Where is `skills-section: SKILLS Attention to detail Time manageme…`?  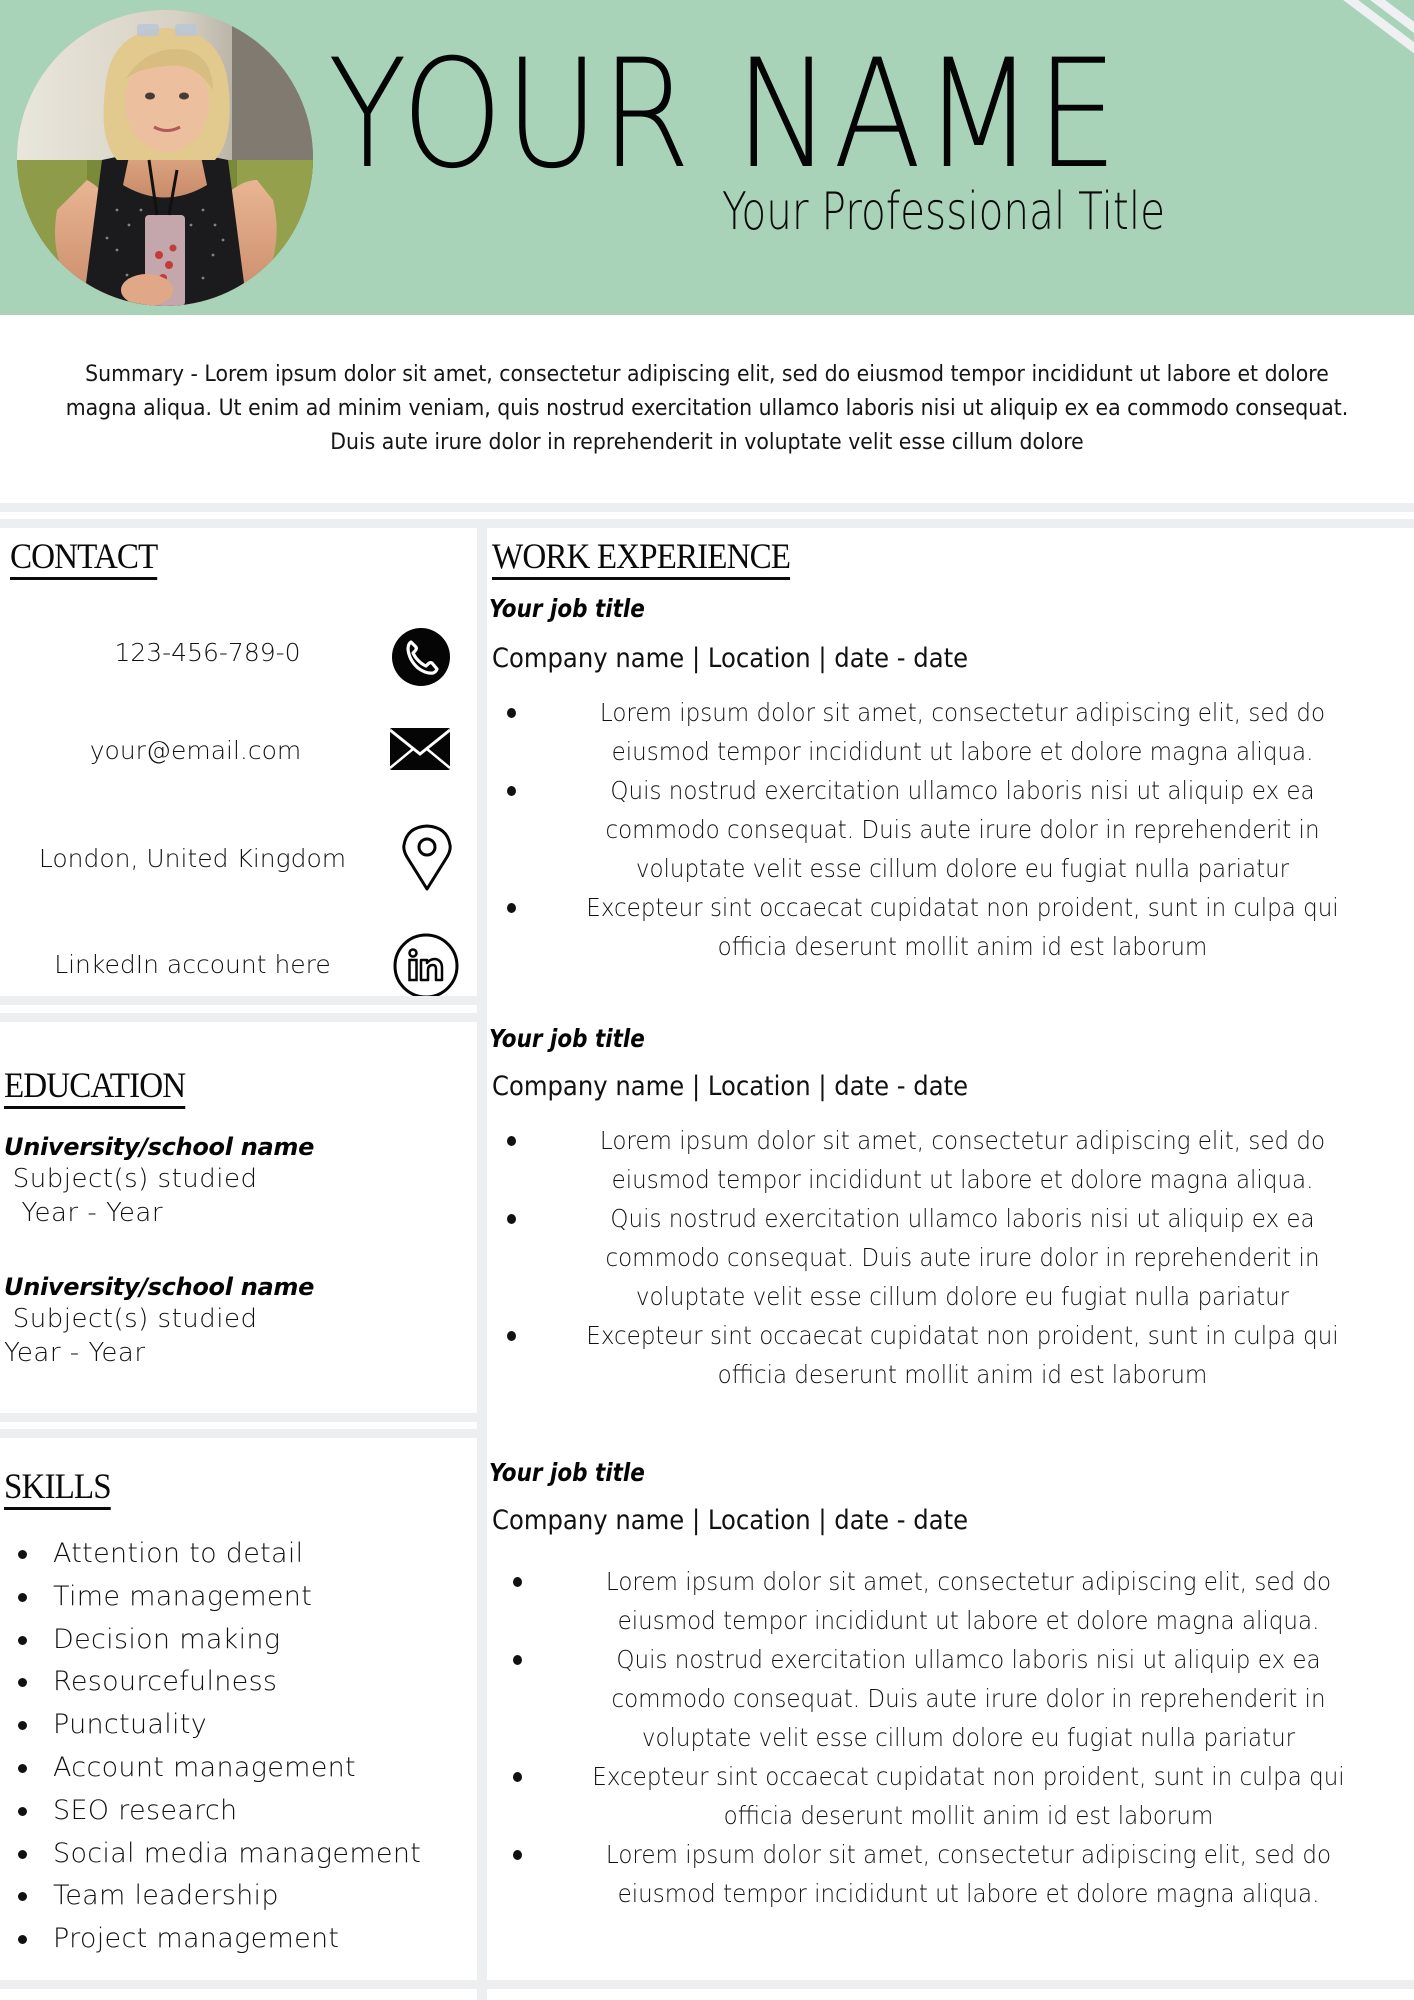
skills-section: SKILLS Attention to detail Time manageme… is located at coordinates (238, 1709).